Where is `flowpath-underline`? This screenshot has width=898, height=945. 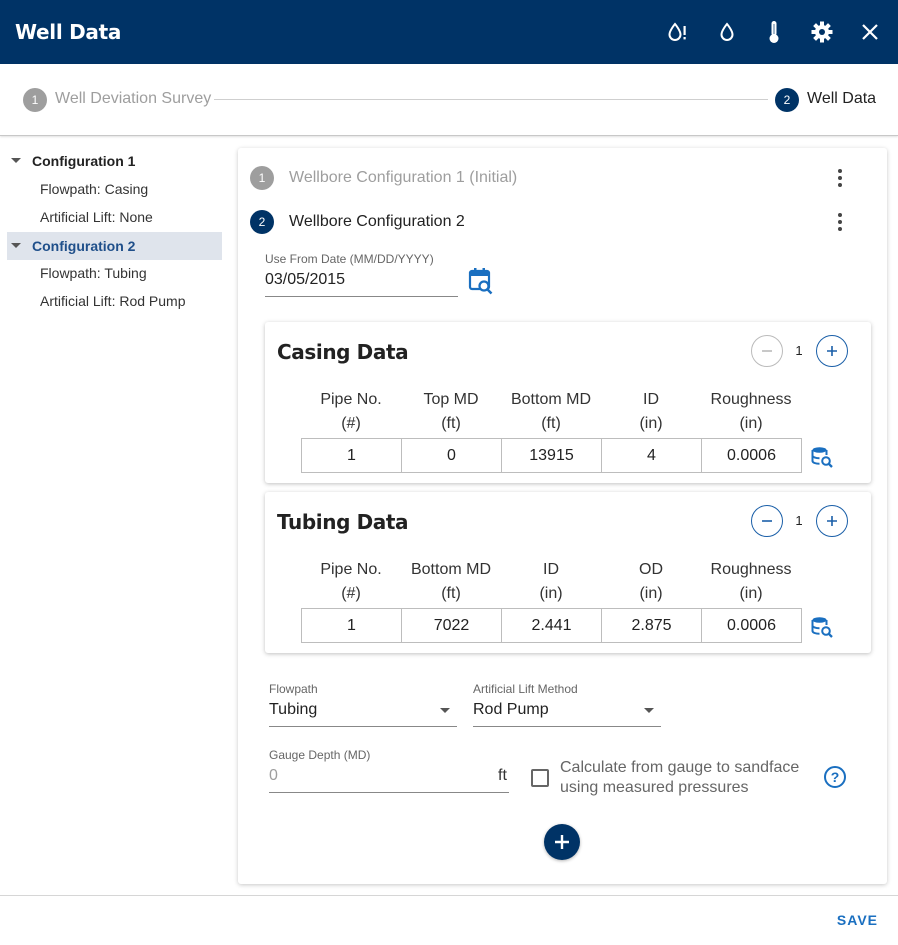 flowpath-underline is located at coordinates (363, 726).